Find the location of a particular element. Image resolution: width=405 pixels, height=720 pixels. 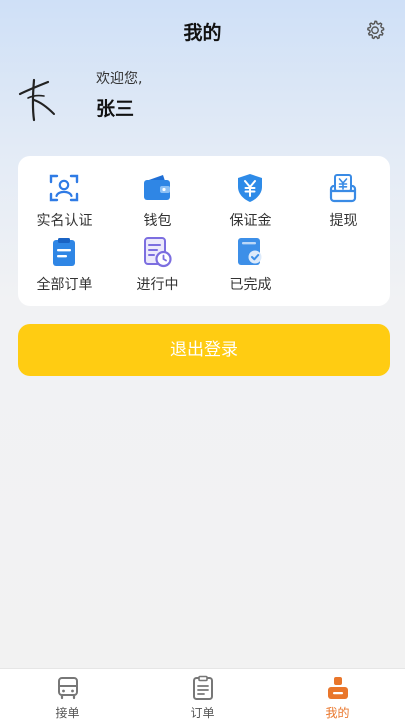

bottom-tab-bar: 接单 订单 我的 is located at coordinates (202, 694).